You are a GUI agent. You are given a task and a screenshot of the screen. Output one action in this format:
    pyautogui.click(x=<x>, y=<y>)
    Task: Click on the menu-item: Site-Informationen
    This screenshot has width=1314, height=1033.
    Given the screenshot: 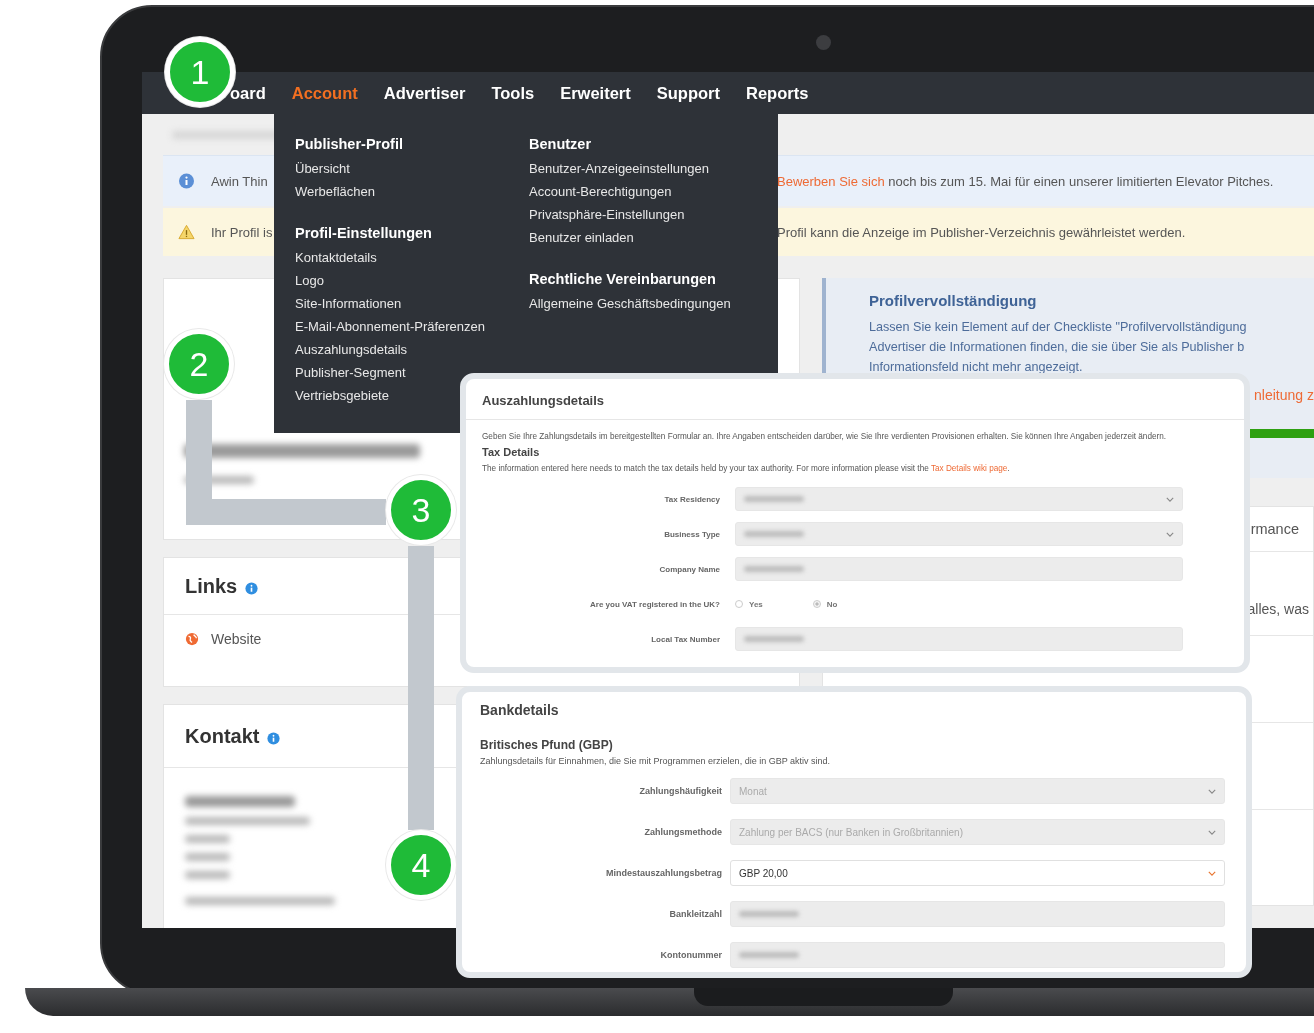 What is the action you would take?
    pyautogui.click(x=348, y=303)
    